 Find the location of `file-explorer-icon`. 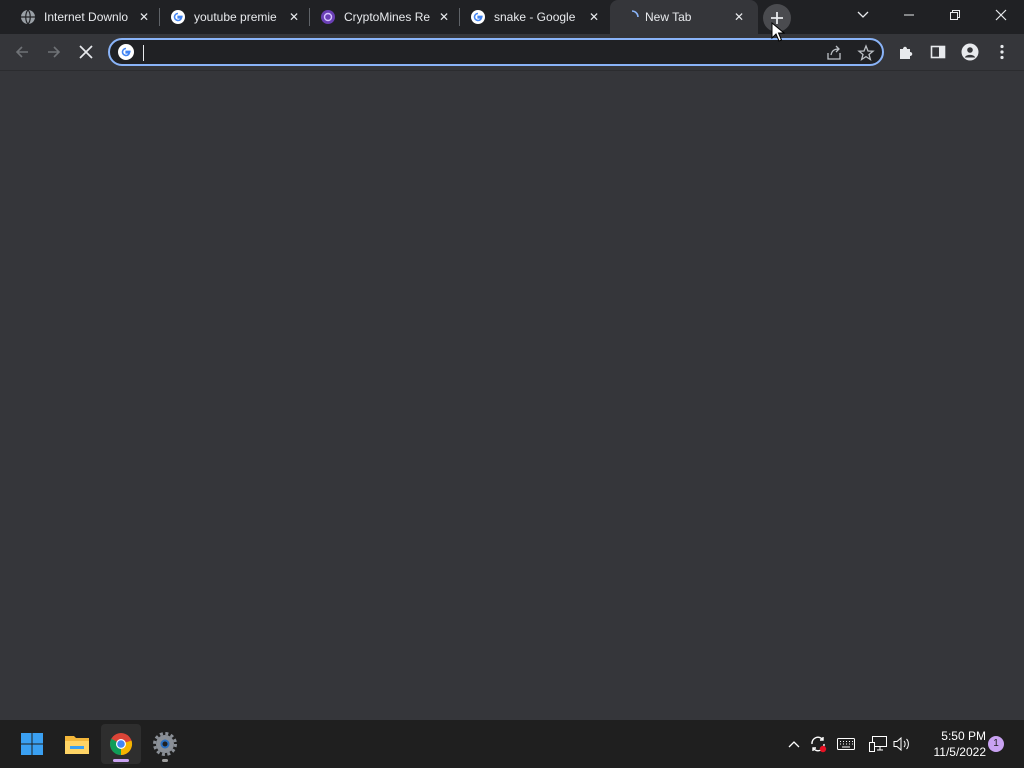

file-explorer-icon is located at coordinates (77, 745).